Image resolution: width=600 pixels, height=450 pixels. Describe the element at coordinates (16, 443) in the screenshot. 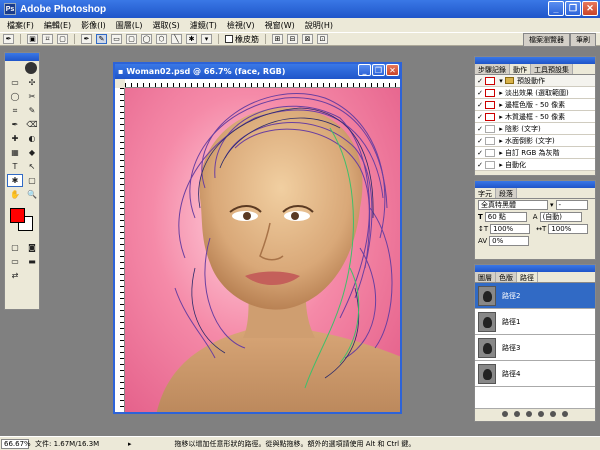

I see `zoom-field: 66.67%` at that location.